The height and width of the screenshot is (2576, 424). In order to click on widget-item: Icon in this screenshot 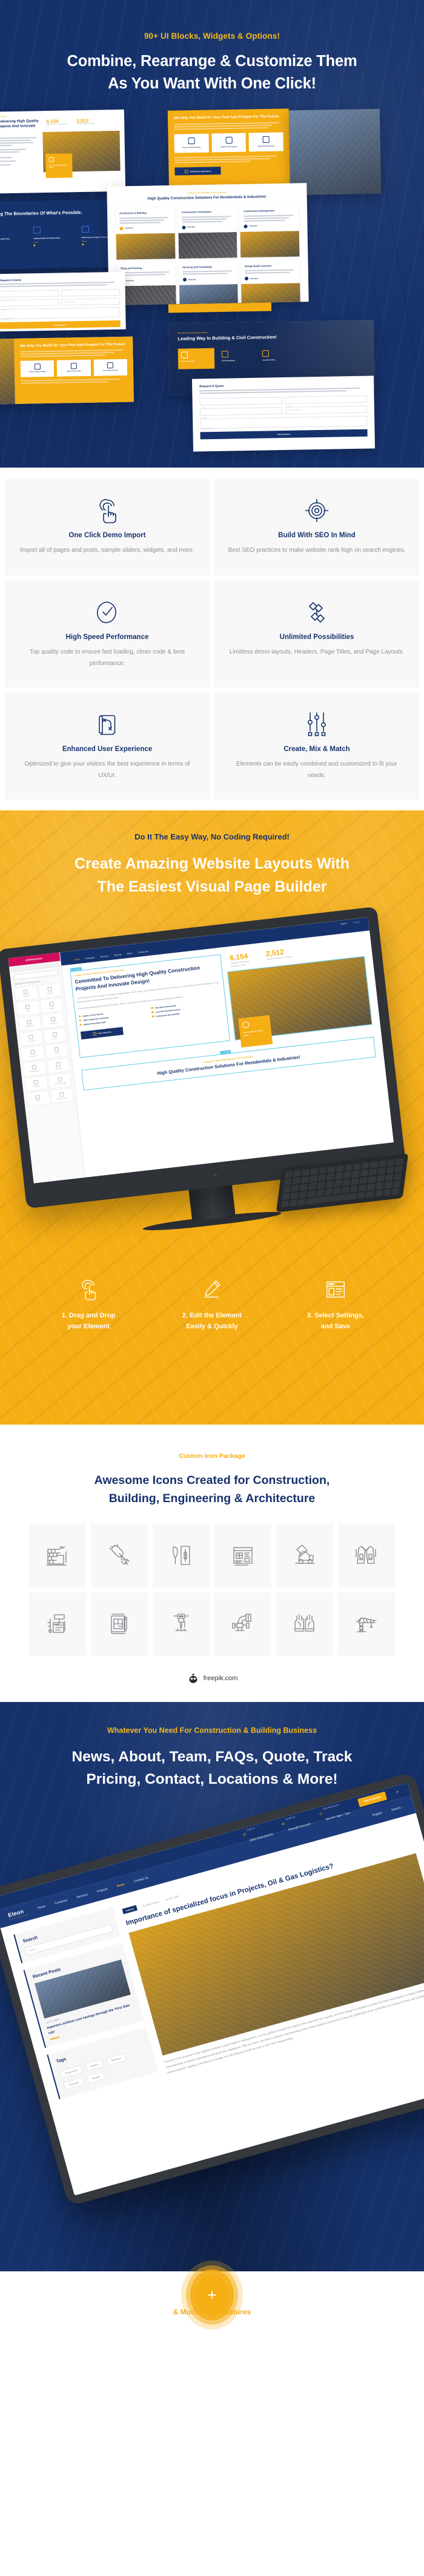, I will do `click(28, 1008)`.